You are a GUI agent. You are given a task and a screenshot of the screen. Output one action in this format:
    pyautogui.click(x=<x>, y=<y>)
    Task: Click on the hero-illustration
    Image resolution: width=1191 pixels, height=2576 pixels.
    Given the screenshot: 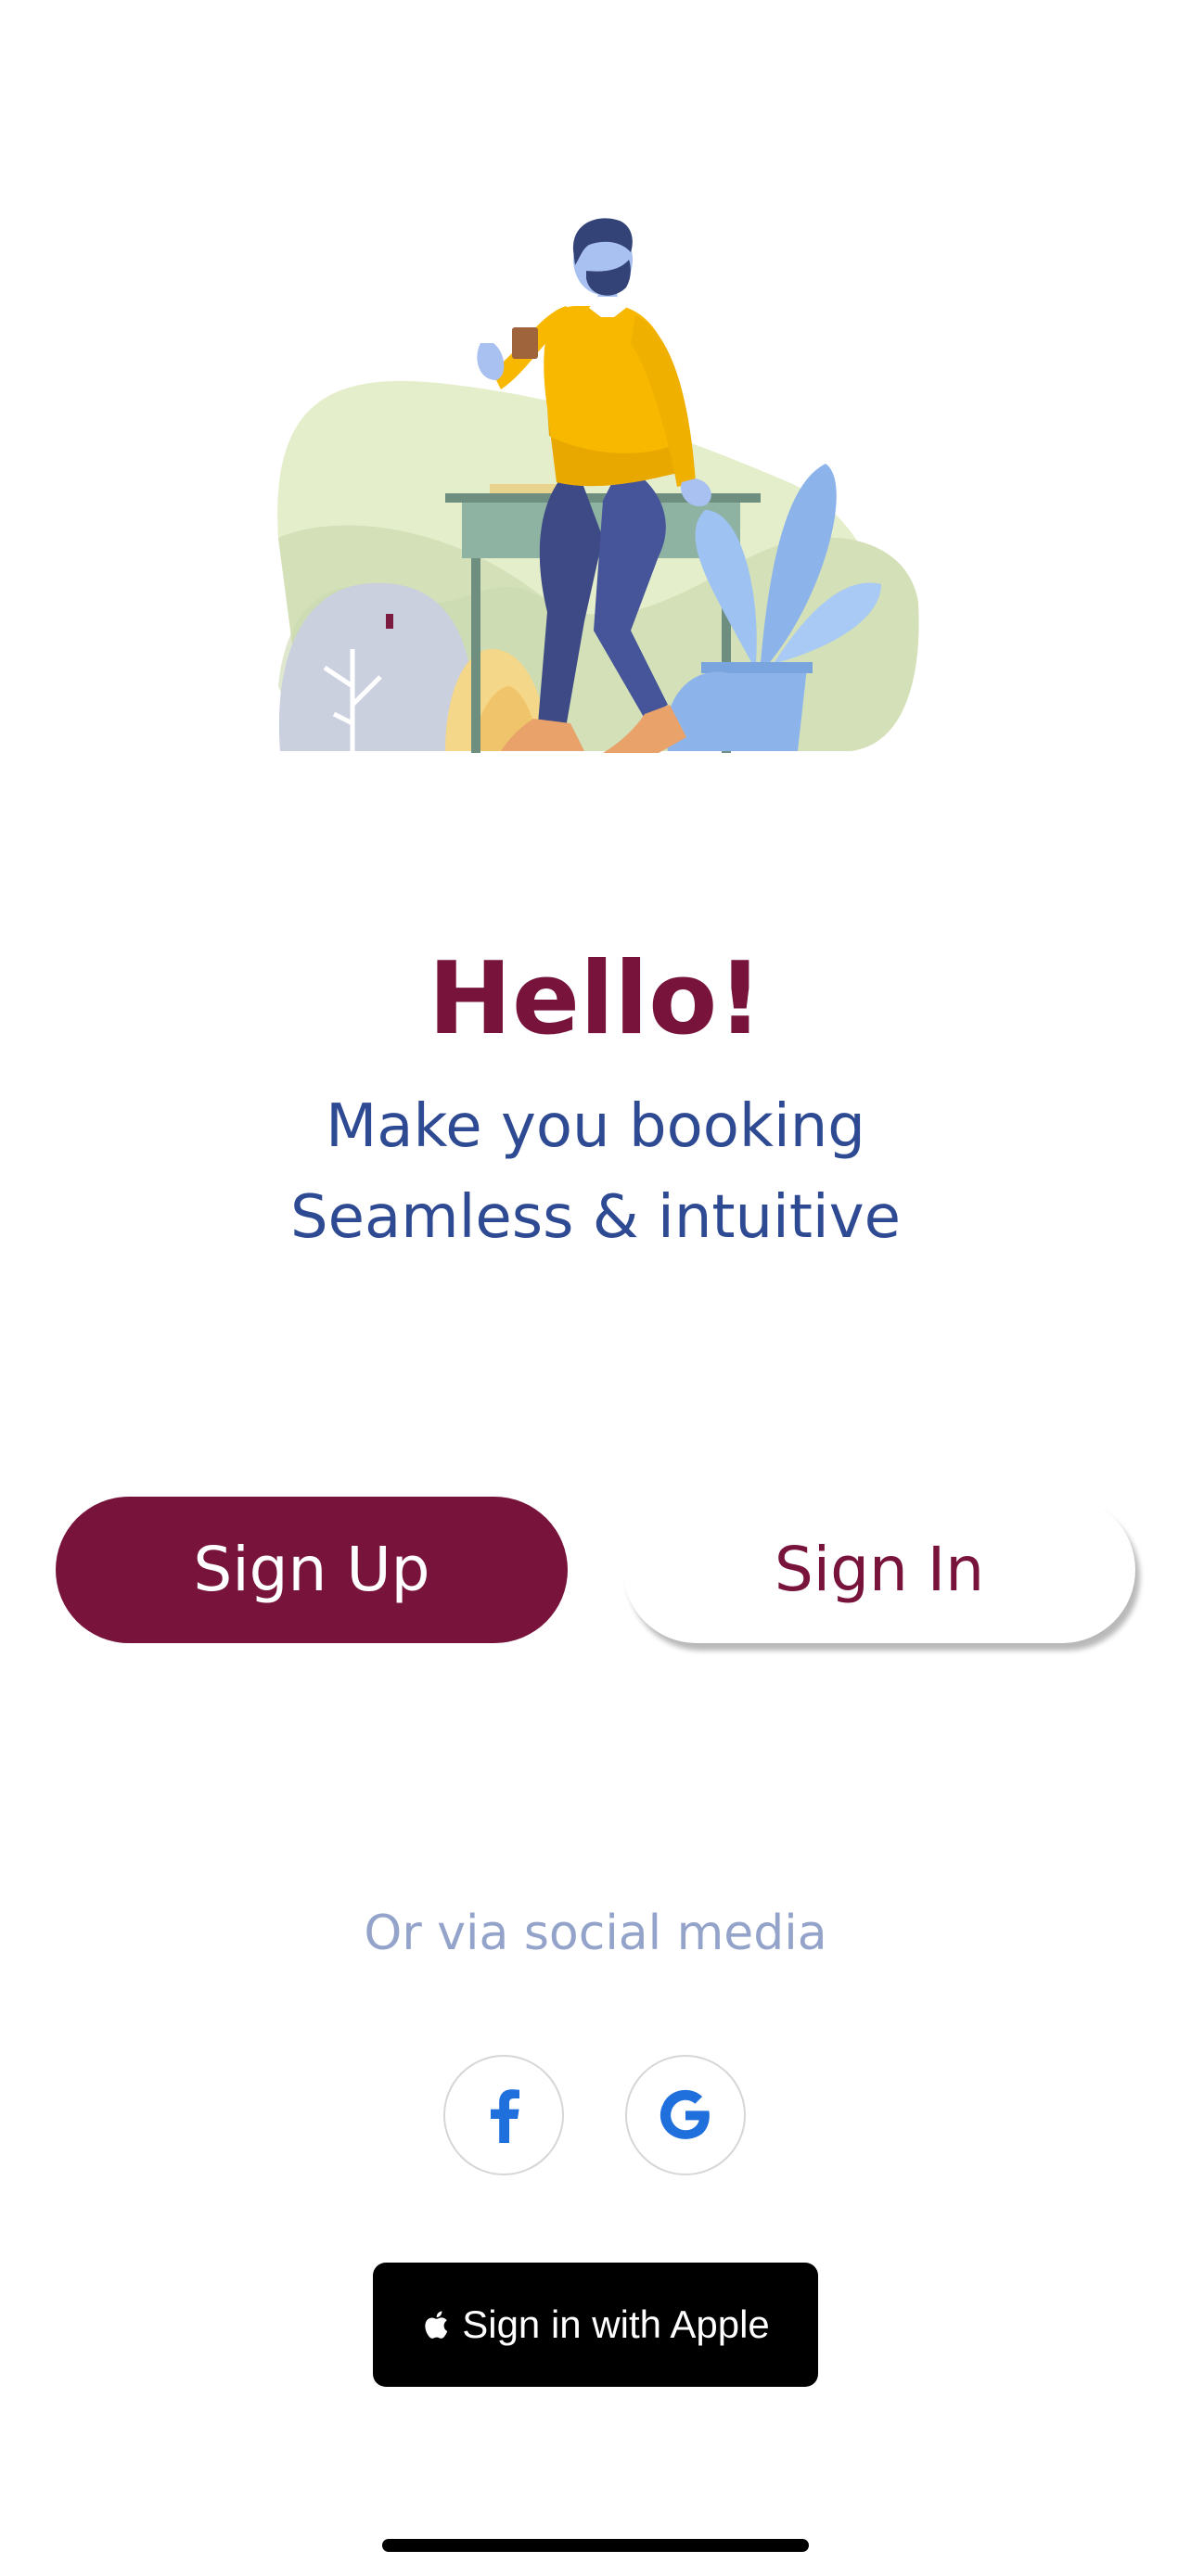 What is the action you would take?
    pyautogui.click(x=603, y=482)
    